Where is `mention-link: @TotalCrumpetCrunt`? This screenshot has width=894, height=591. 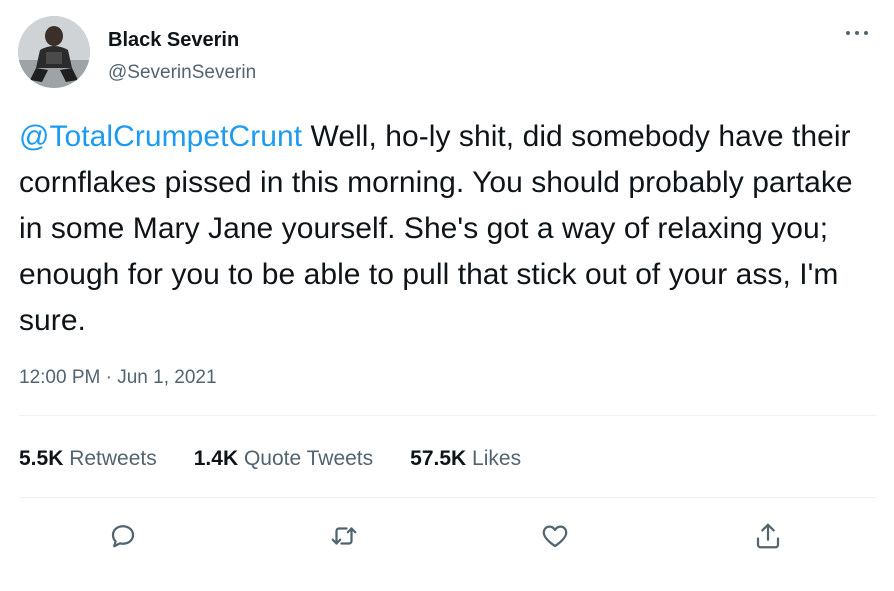 mention-link: @TotalCrumpetCrunt is located at coordinates (160, 136).